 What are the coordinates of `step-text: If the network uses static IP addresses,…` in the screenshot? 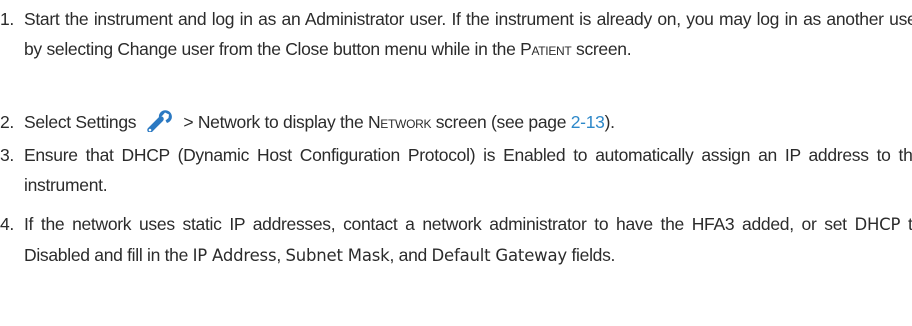 It's located at (439, 224).